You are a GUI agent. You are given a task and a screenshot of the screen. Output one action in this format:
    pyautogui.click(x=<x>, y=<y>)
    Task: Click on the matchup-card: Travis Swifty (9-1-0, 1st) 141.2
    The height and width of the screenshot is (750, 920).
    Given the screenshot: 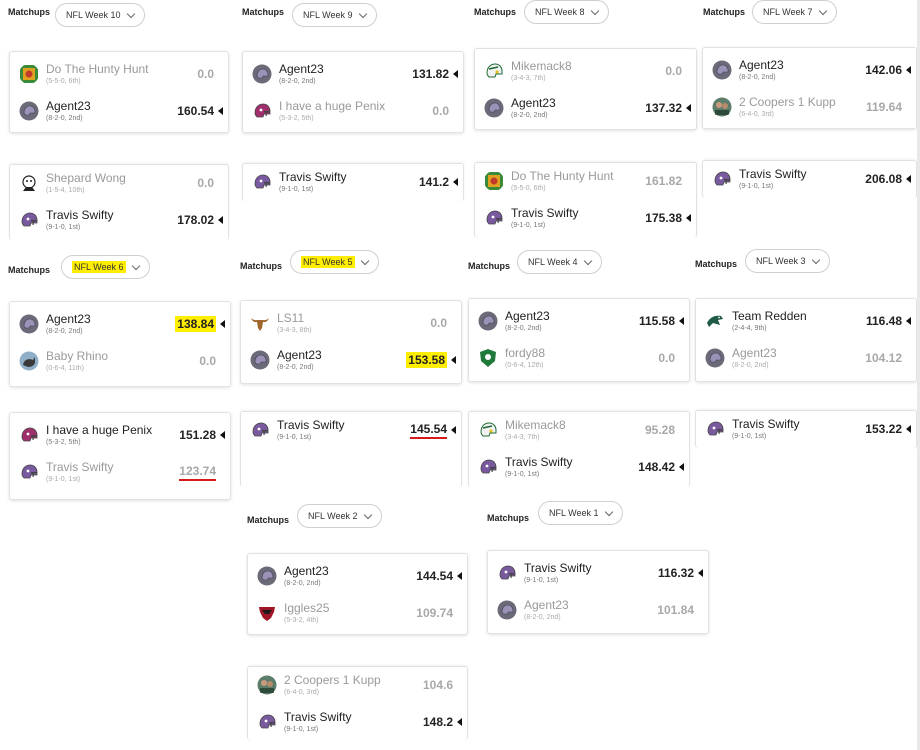 What is the action you would take?
    pyautogui.click(x=353, y=182)
    